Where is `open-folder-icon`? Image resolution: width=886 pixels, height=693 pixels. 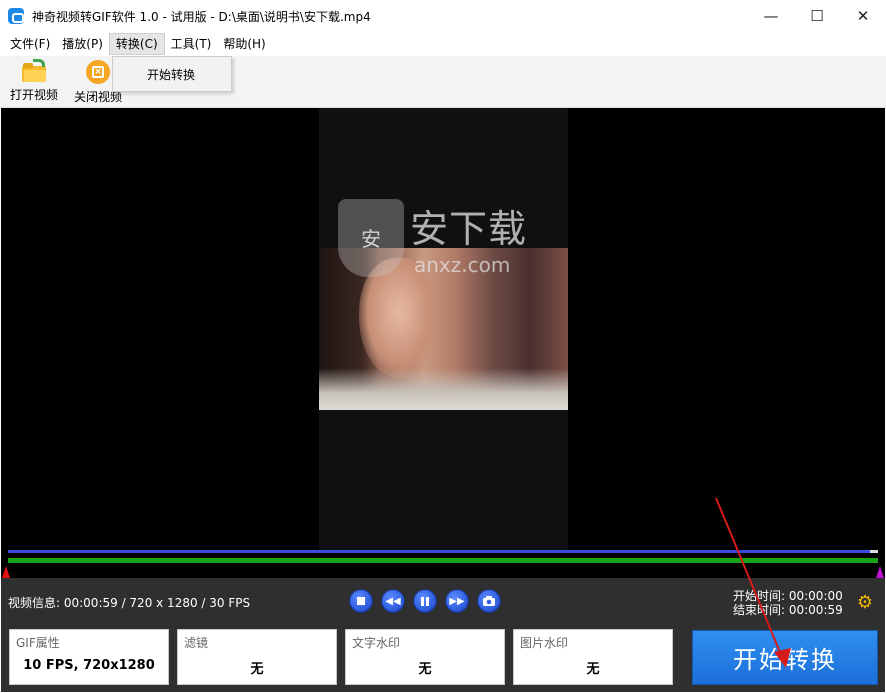
open-folder-icon is located at coordinates (34, 70).